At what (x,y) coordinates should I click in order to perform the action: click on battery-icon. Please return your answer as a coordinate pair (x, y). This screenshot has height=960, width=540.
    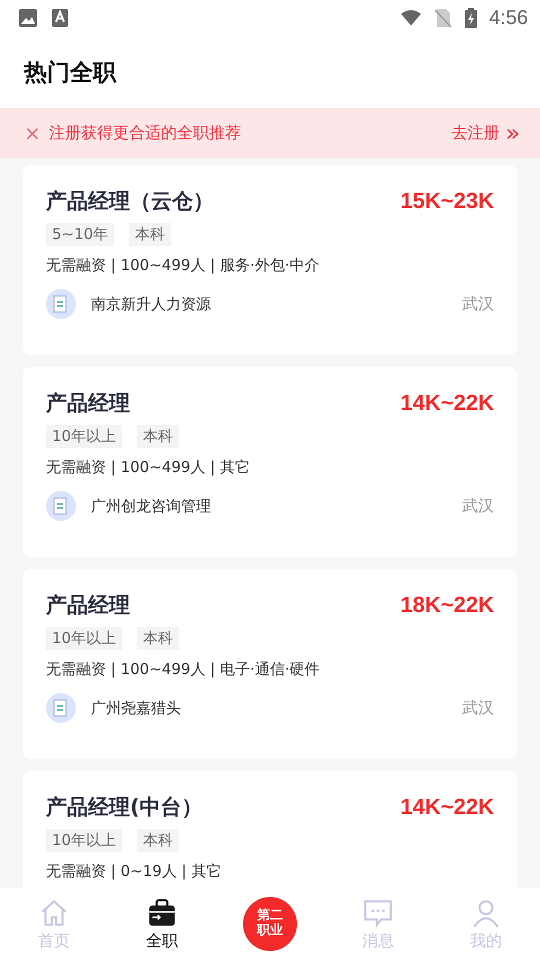
    Looking at the image, I should click on (471, 18).